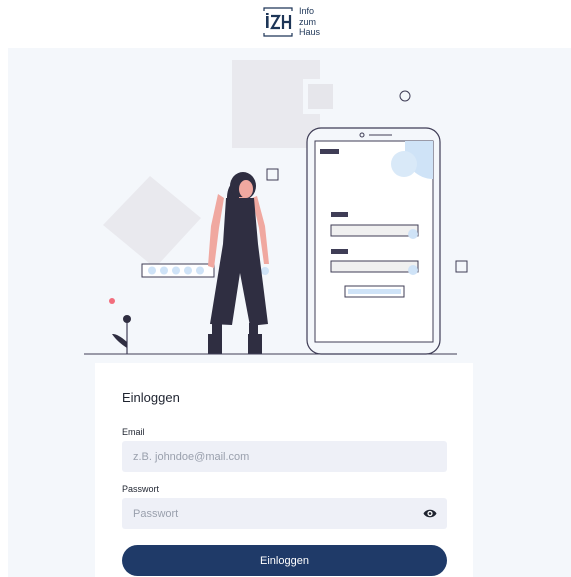 The width and height of the screenshot is (571, 577). I want to click on password-label: Passwort, so click(141, 489).